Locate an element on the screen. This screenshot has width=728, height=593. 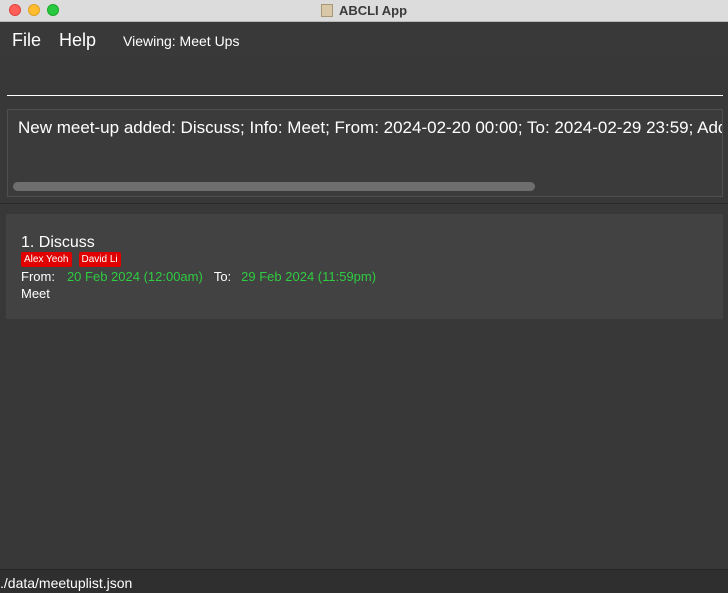
to-label: To: is located at coordinates (222, 276).